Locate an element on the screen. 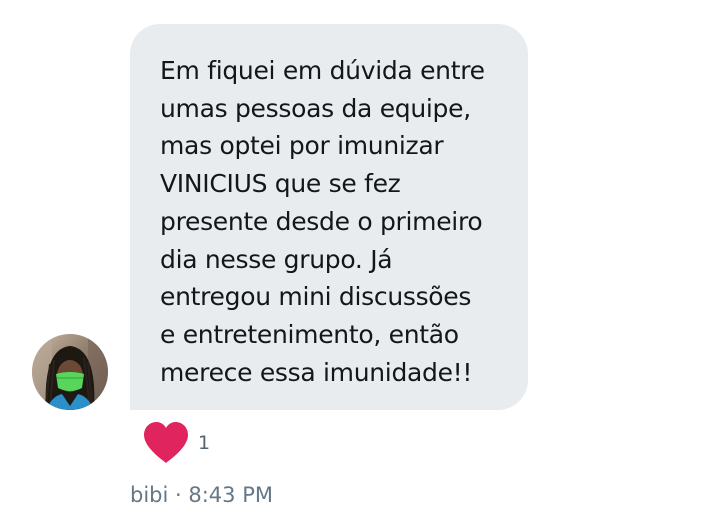 This screenshot has width=720, height=527. heart-icon is located at coordinates (166, 442).